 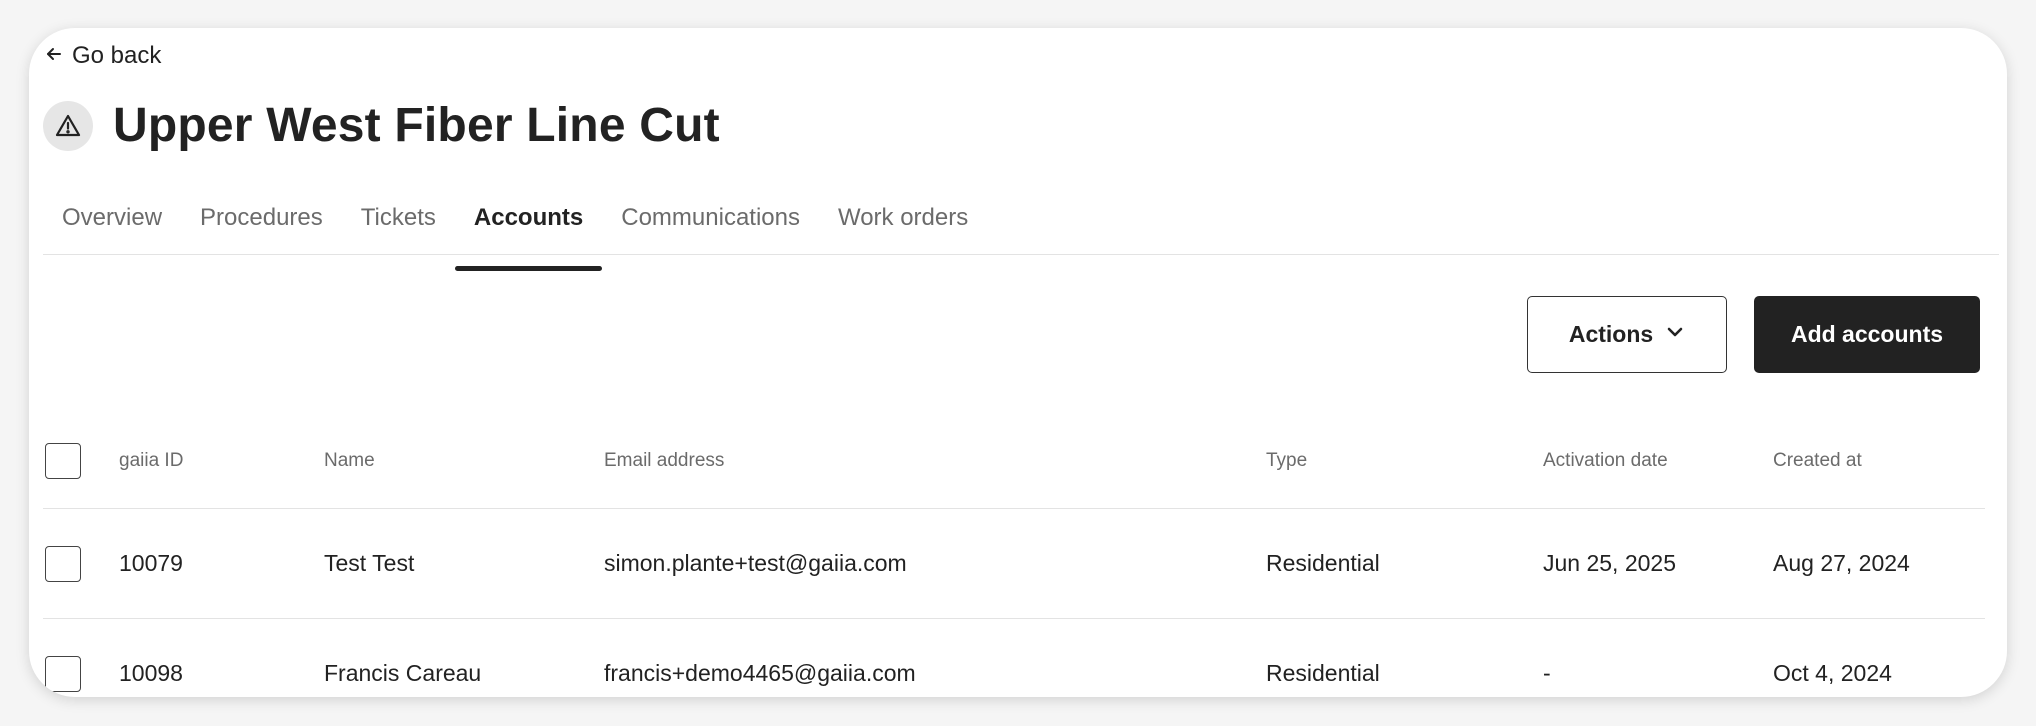 I want to click on column-header-type: Type, so click(x=1286, y=460).